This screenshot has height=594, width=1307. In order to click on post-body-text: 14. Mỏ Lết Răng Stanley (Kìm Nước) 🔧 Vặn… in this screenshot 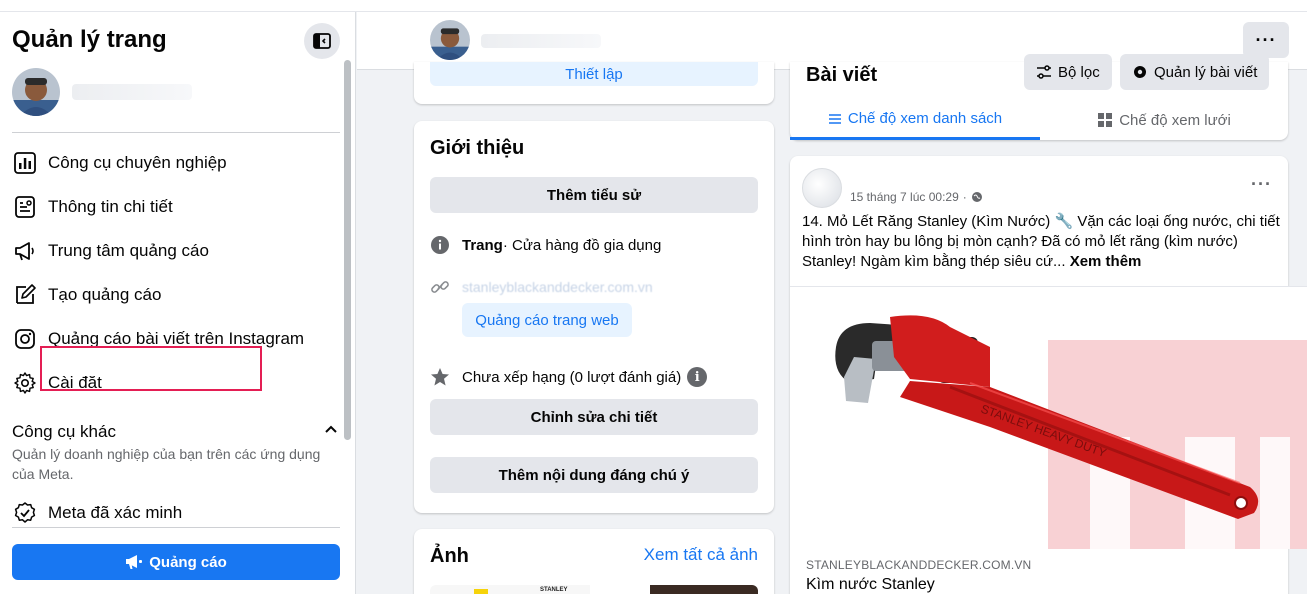, I will do `click(1041, 241)`.